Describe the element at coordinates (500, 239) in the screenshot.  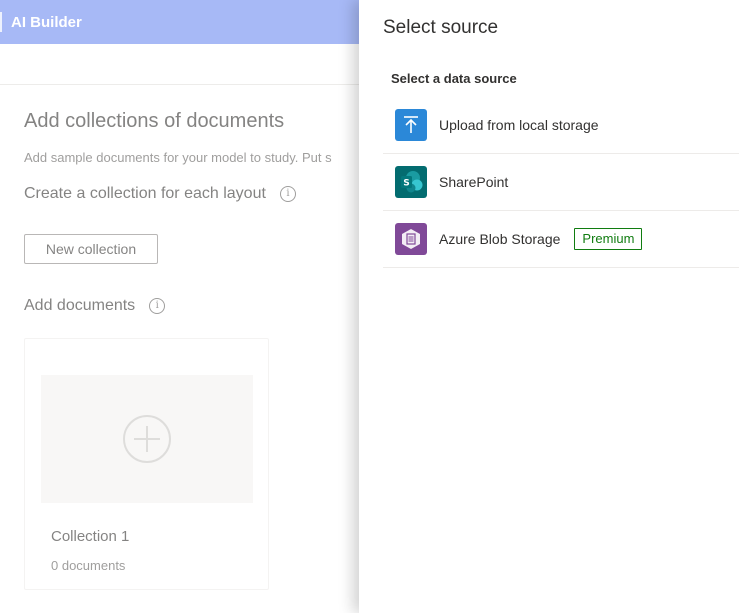
I see `source-label: Azure Blob Storage` at that location.